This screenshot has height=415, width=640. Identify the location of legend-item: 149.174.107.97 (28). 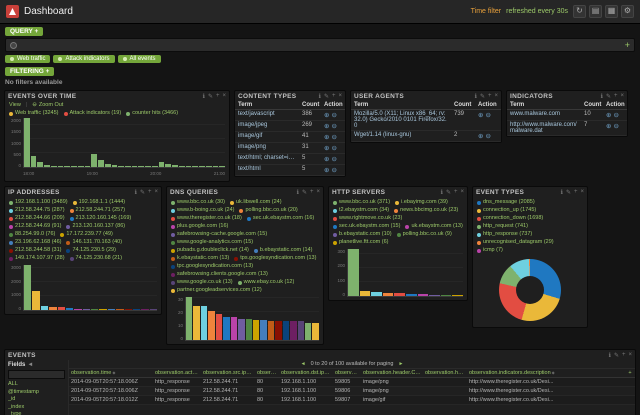
(37, 258).